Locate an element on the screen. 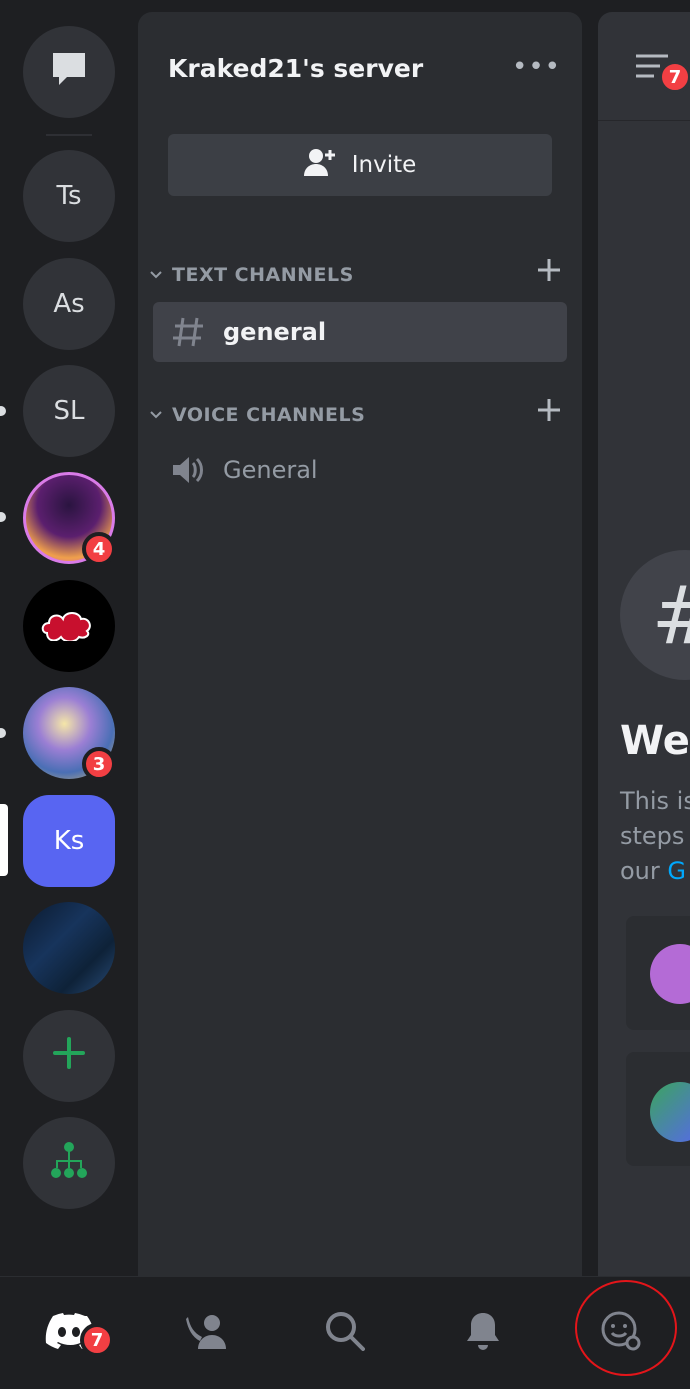 This screenshot has height=1389, width=690. server-ts: Ts is located at coordinates (69, 196).